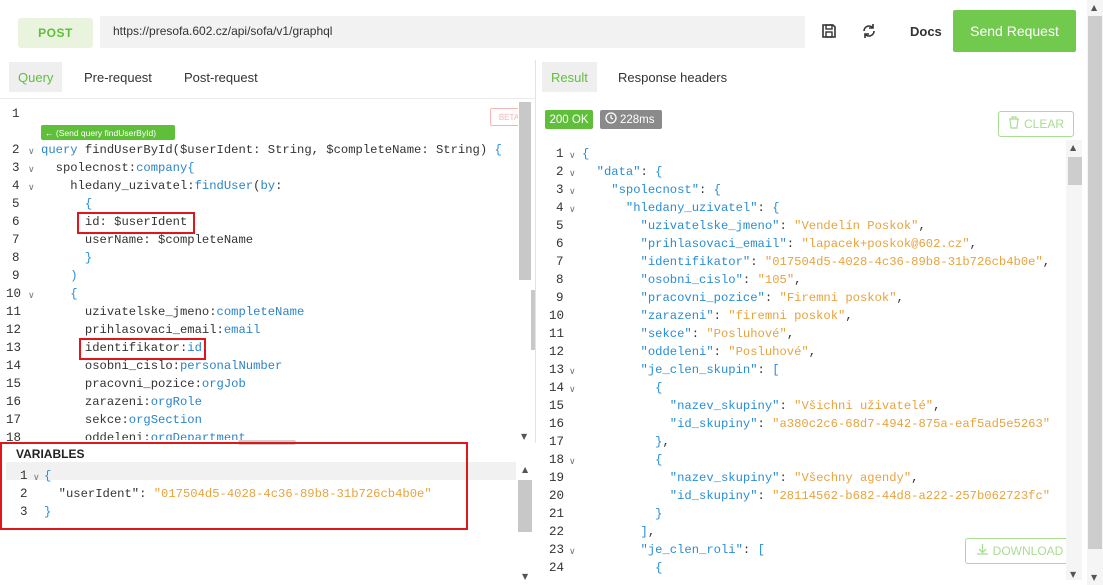 The width and height of the screenshot is (1103, 585). What do you see at coordinates (662, 442) in the screenshot?
I see `code-line: },` at bounding box center [662, 442].